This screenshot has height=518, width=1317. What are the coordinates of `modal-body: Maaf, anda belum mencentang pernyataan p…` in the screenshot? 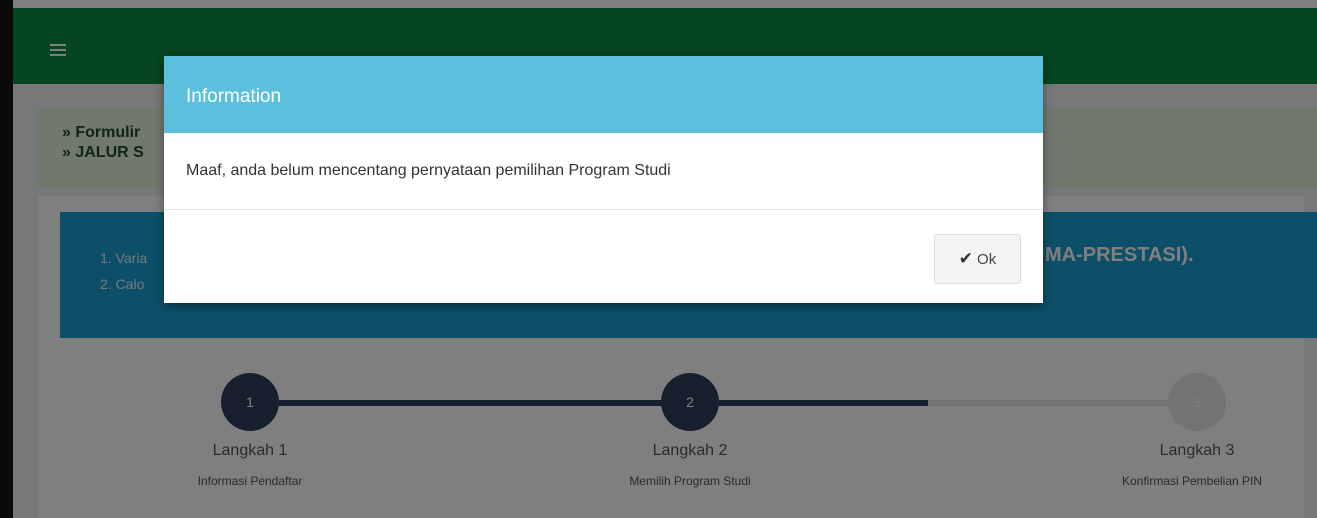 It's located at (603, 171).